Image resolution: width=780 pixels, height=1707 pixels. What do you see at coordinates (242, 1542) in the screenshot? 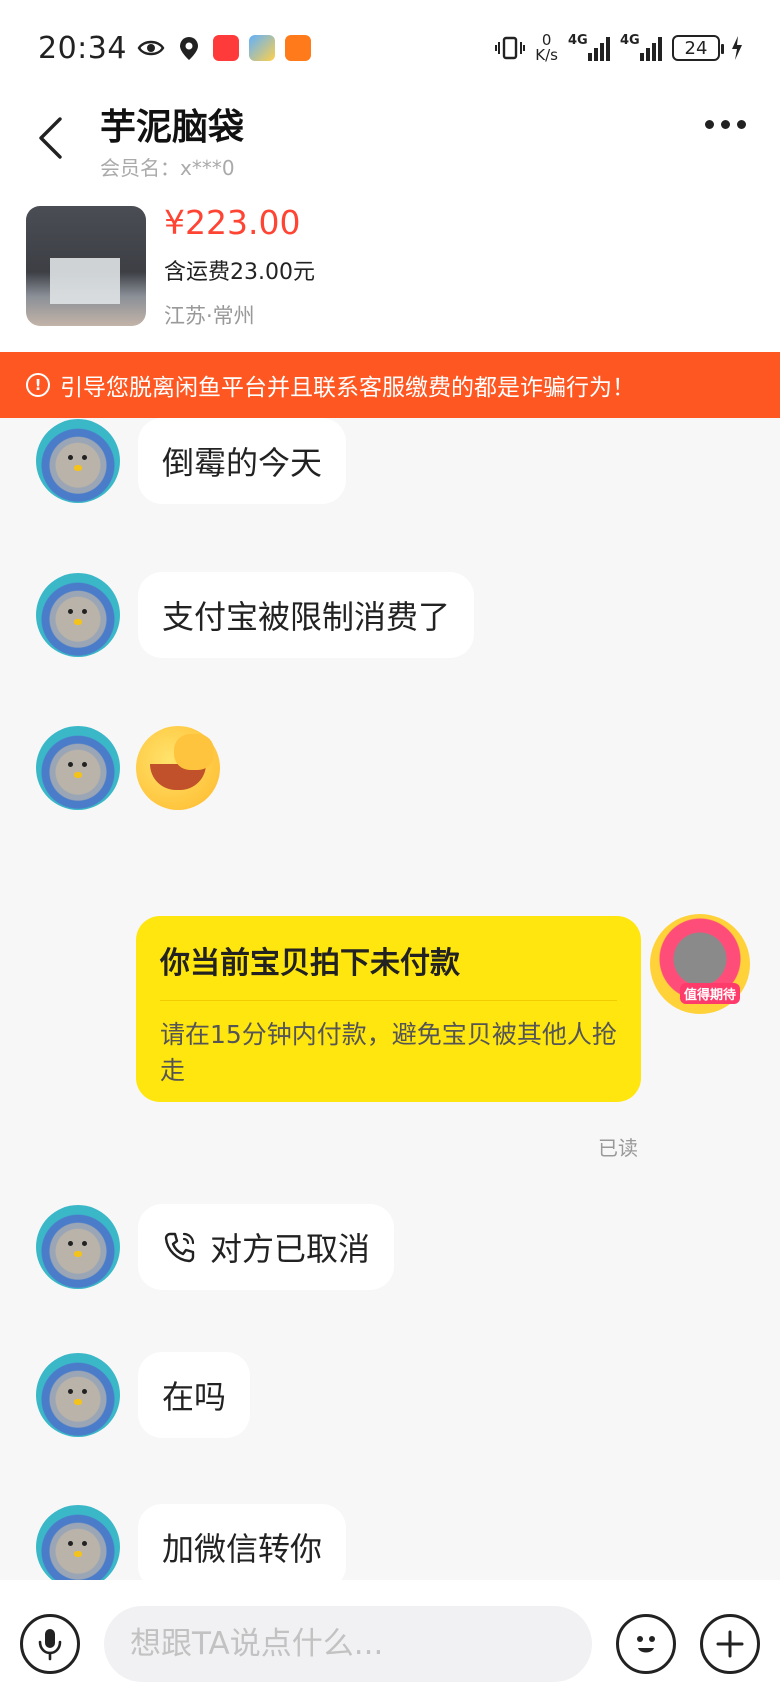
I see `message-bubble: 加微信转你` at bounding box center [242, 1542].